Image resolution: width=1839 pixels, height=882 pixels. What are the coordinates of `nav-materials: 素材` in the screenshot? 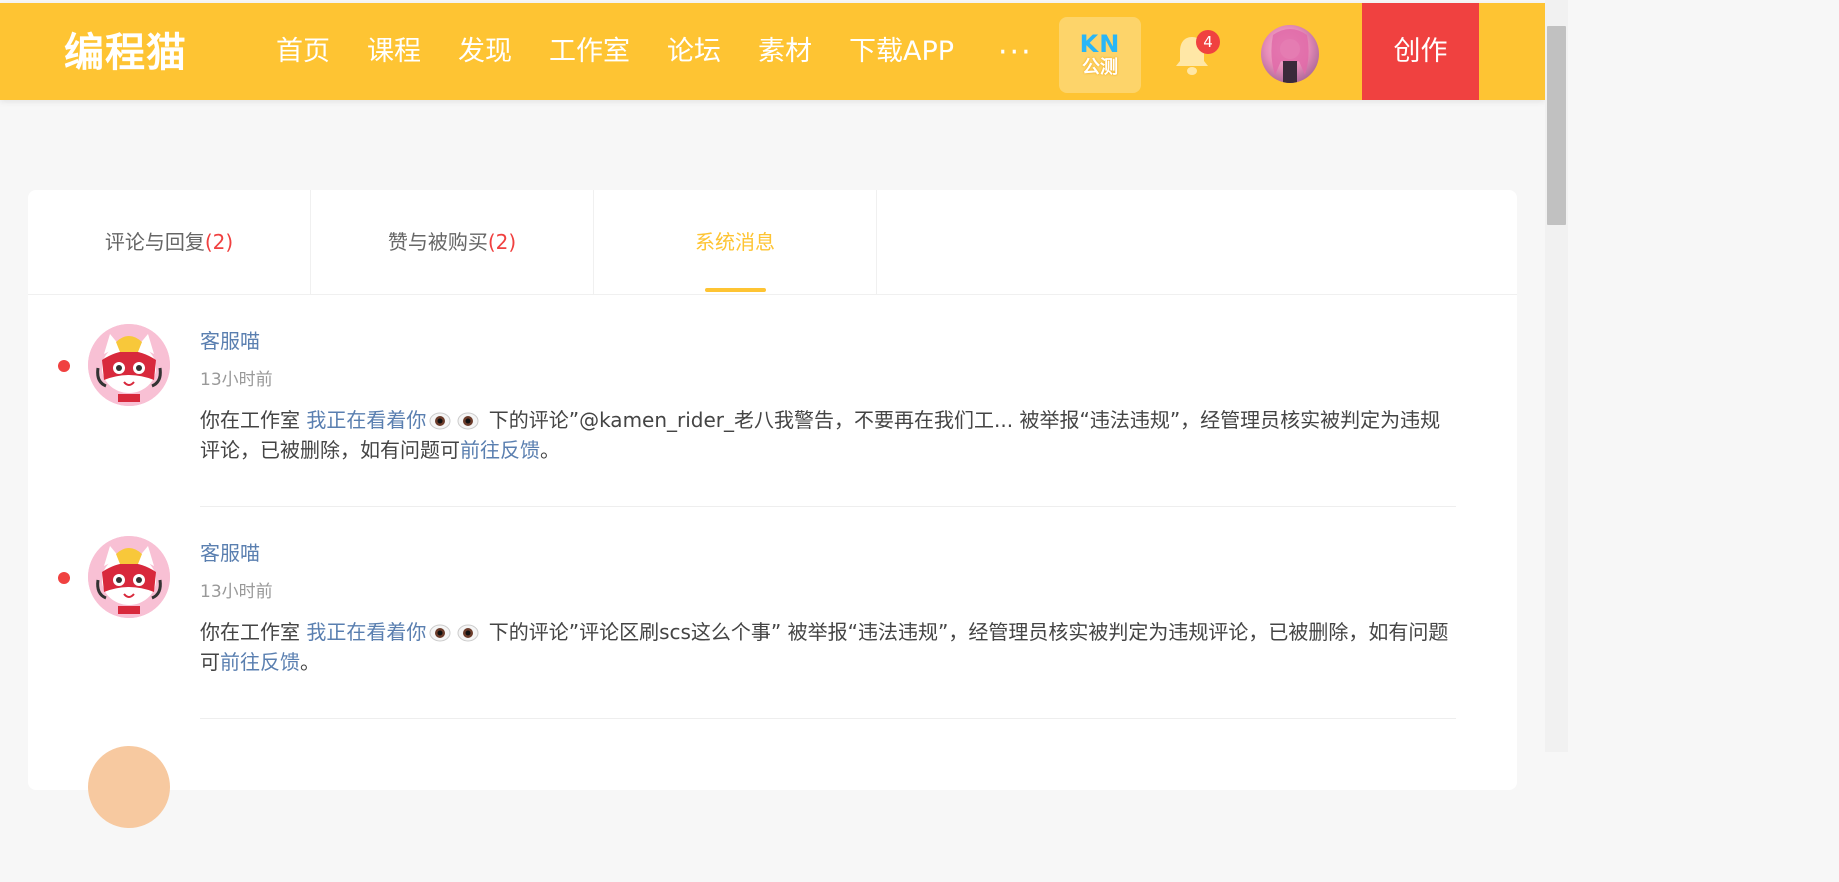 It's located at (785, 51).